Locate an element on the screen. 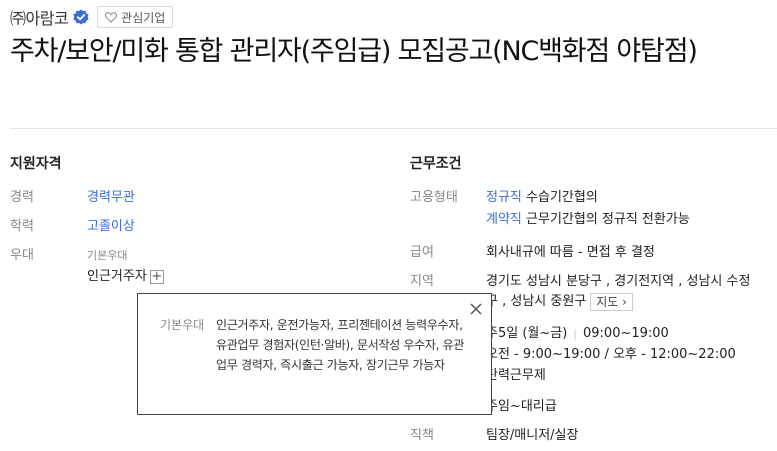 The width and height of the screenshot is (777, 451). region-line-2-row: 구 , 성남시 중원구 지도 › is located at coordinates (559, 300).